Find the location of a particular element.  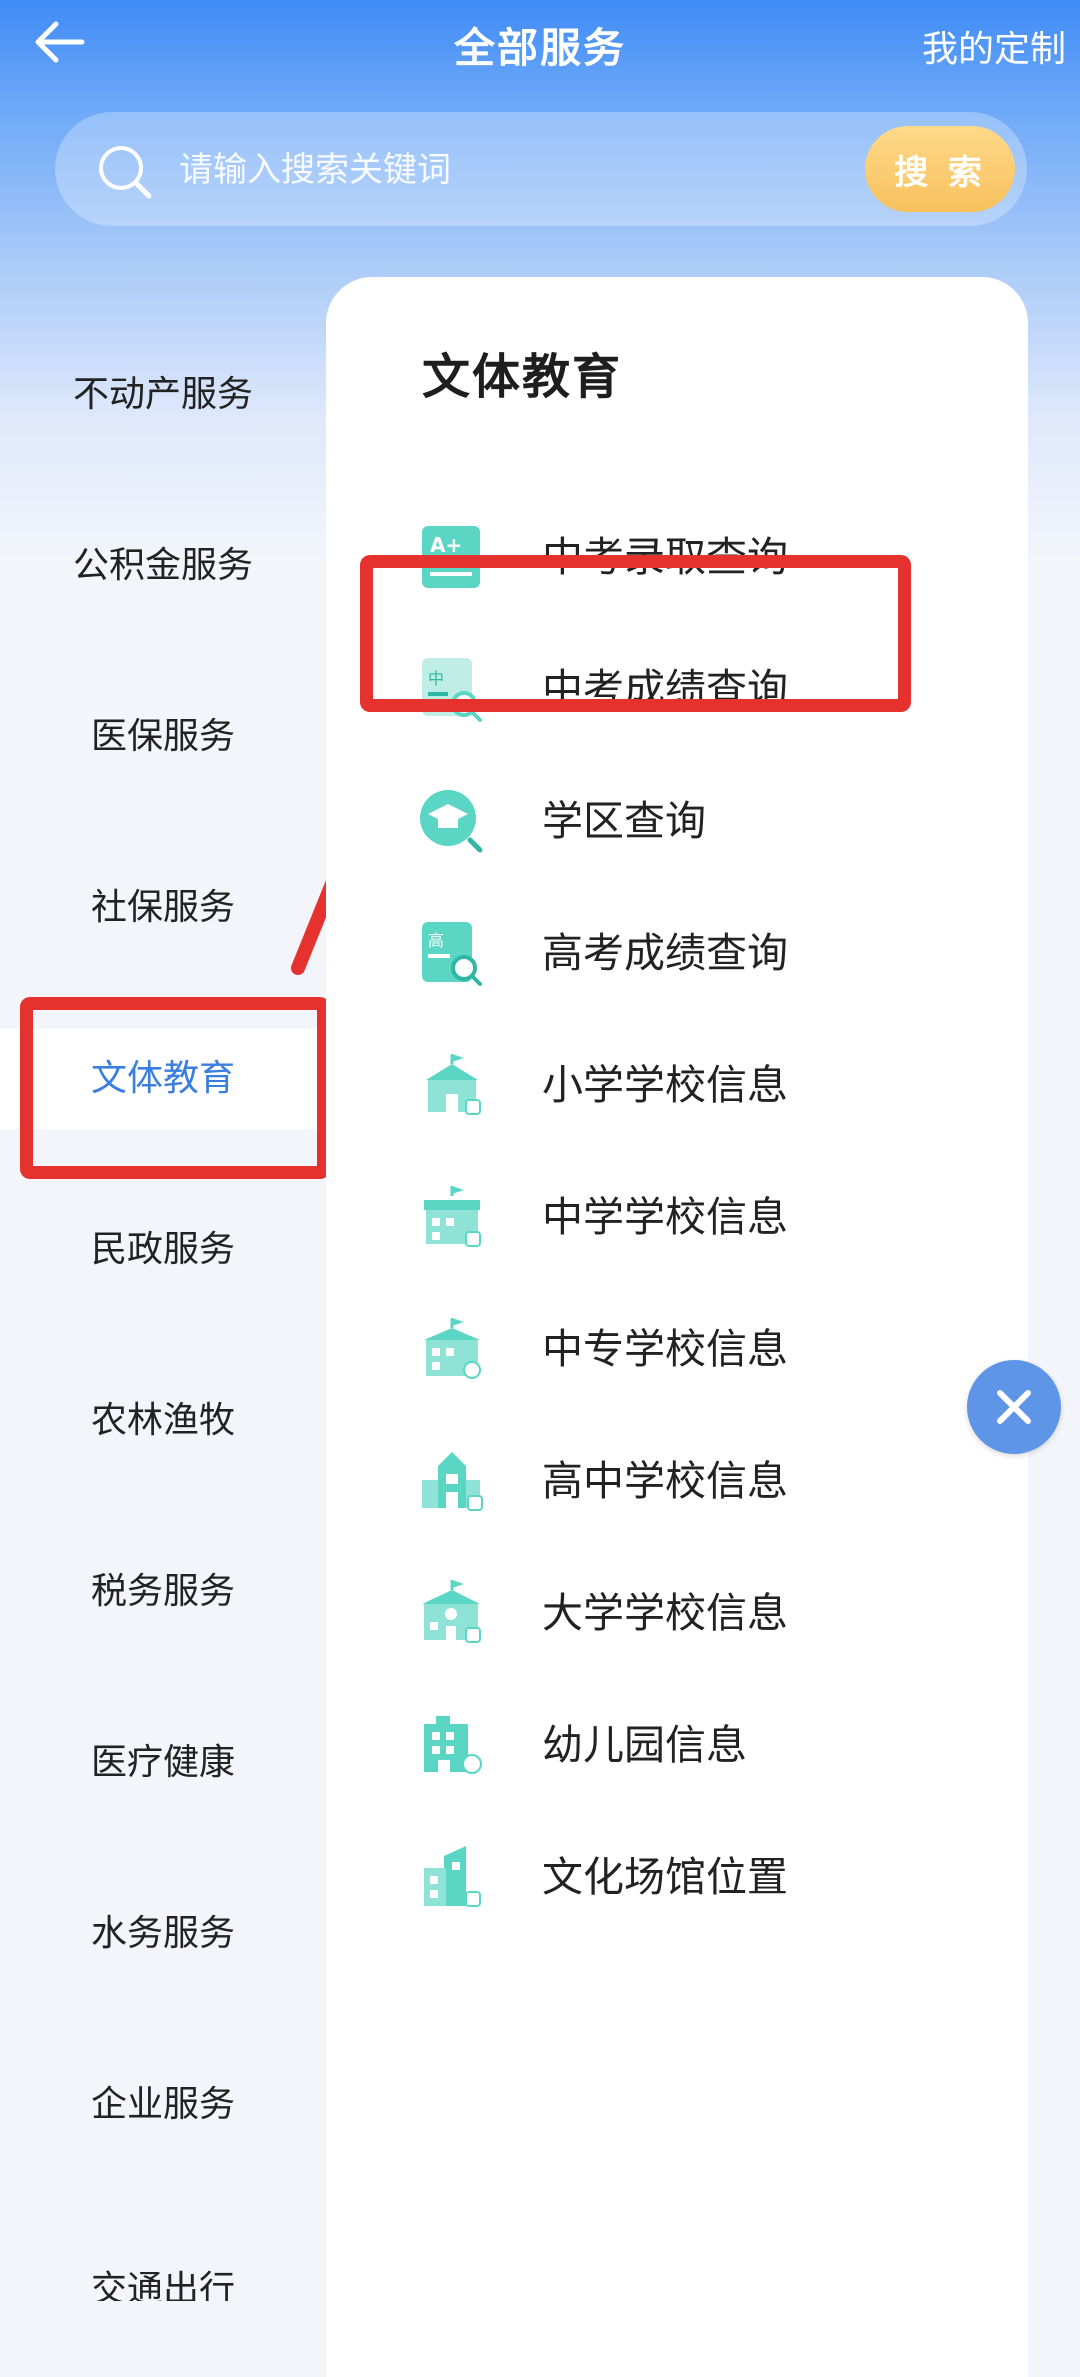

close-button is located at coordinates (1014, 1407).